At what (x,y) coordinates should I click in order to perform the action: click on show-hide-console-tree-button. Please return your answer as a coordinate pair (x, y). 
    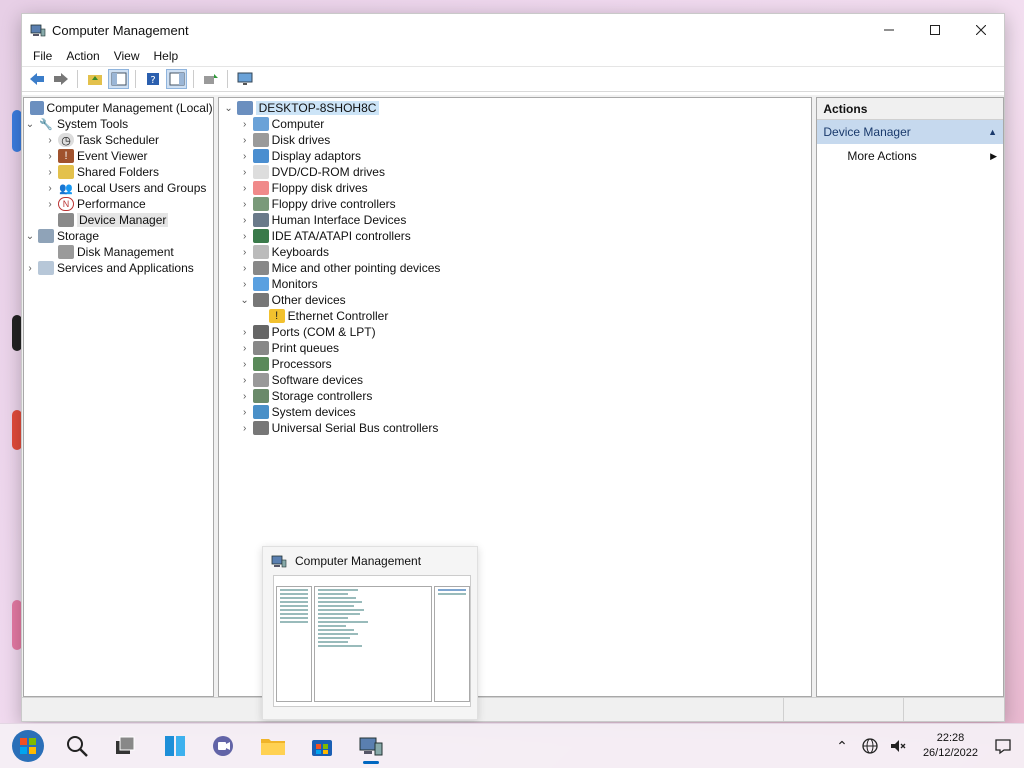
    Looking at the image, I should click on (118, 79).